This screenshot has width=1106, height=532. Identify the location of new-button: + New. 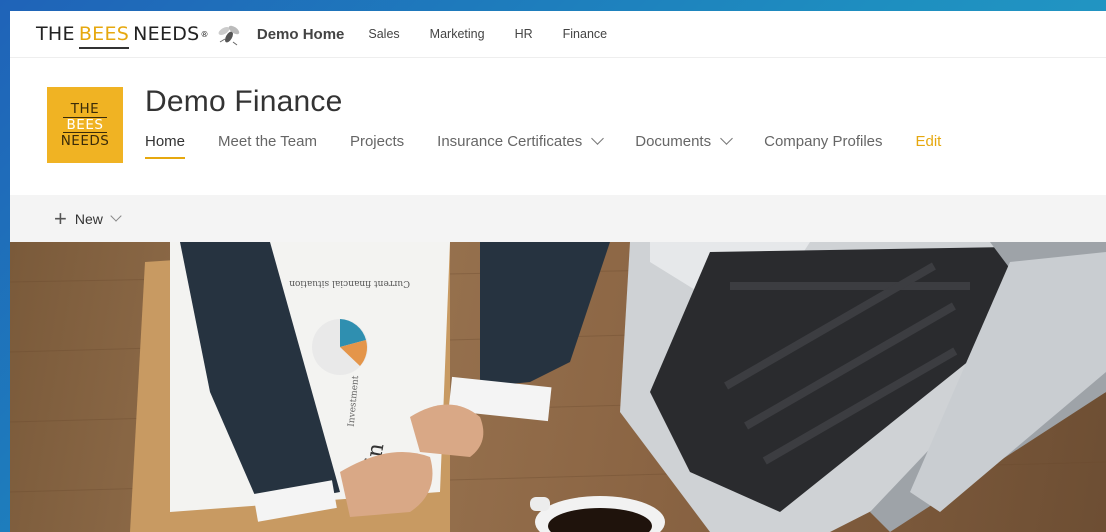
(88, 218).